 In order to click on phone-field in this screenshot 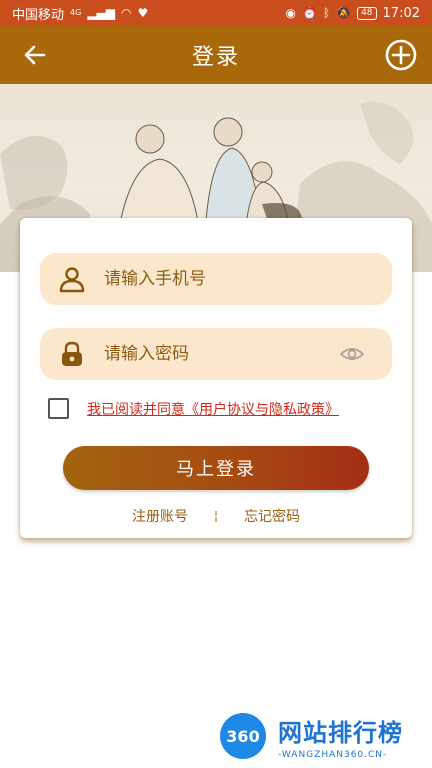, I will do `click(216, 279)`.